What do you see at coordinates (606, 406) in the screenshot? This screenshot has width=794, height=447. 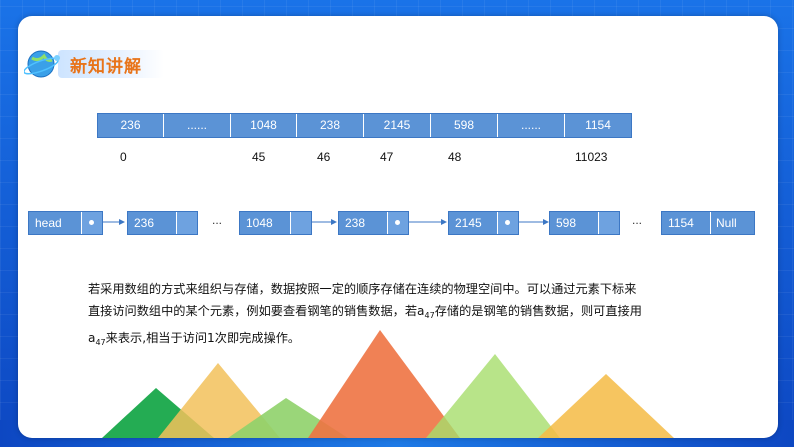 I see `mountain-amber` at bounding box center [606, 406].